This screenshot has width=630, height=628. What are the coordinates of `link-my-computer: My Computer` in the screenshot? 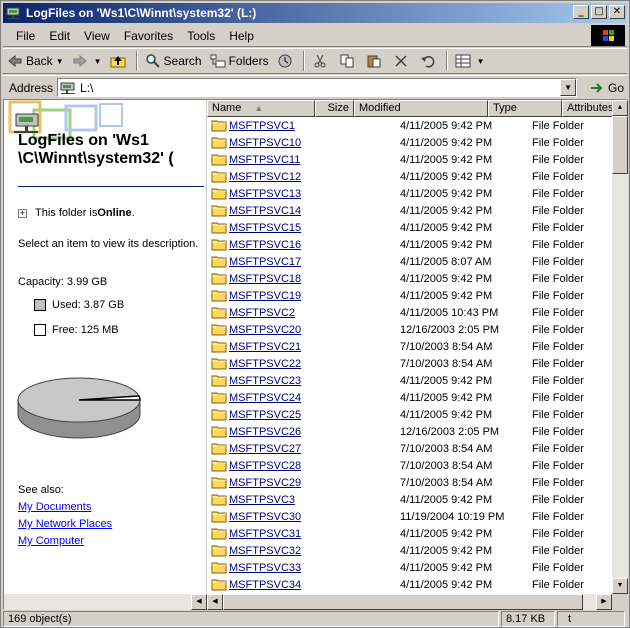 It's located at (51, 541).